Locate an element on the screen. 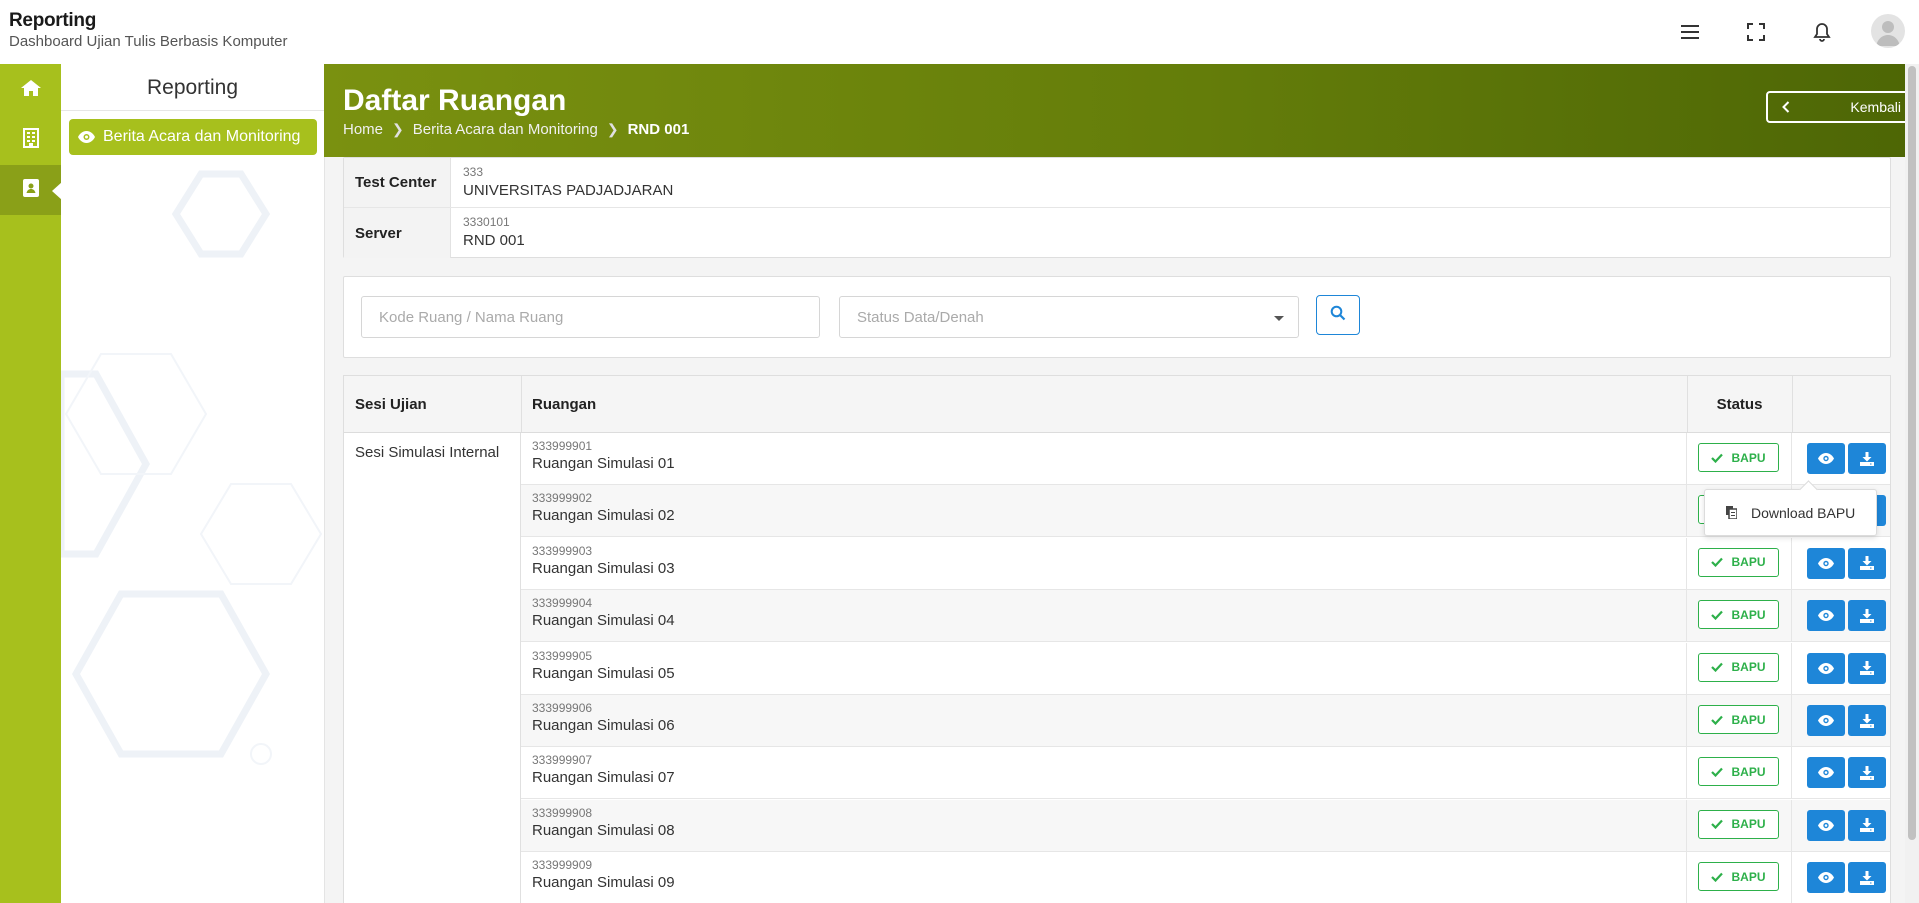  info-row-server: Server 3330101 RND 001 is located at coordinates (1117, 232).